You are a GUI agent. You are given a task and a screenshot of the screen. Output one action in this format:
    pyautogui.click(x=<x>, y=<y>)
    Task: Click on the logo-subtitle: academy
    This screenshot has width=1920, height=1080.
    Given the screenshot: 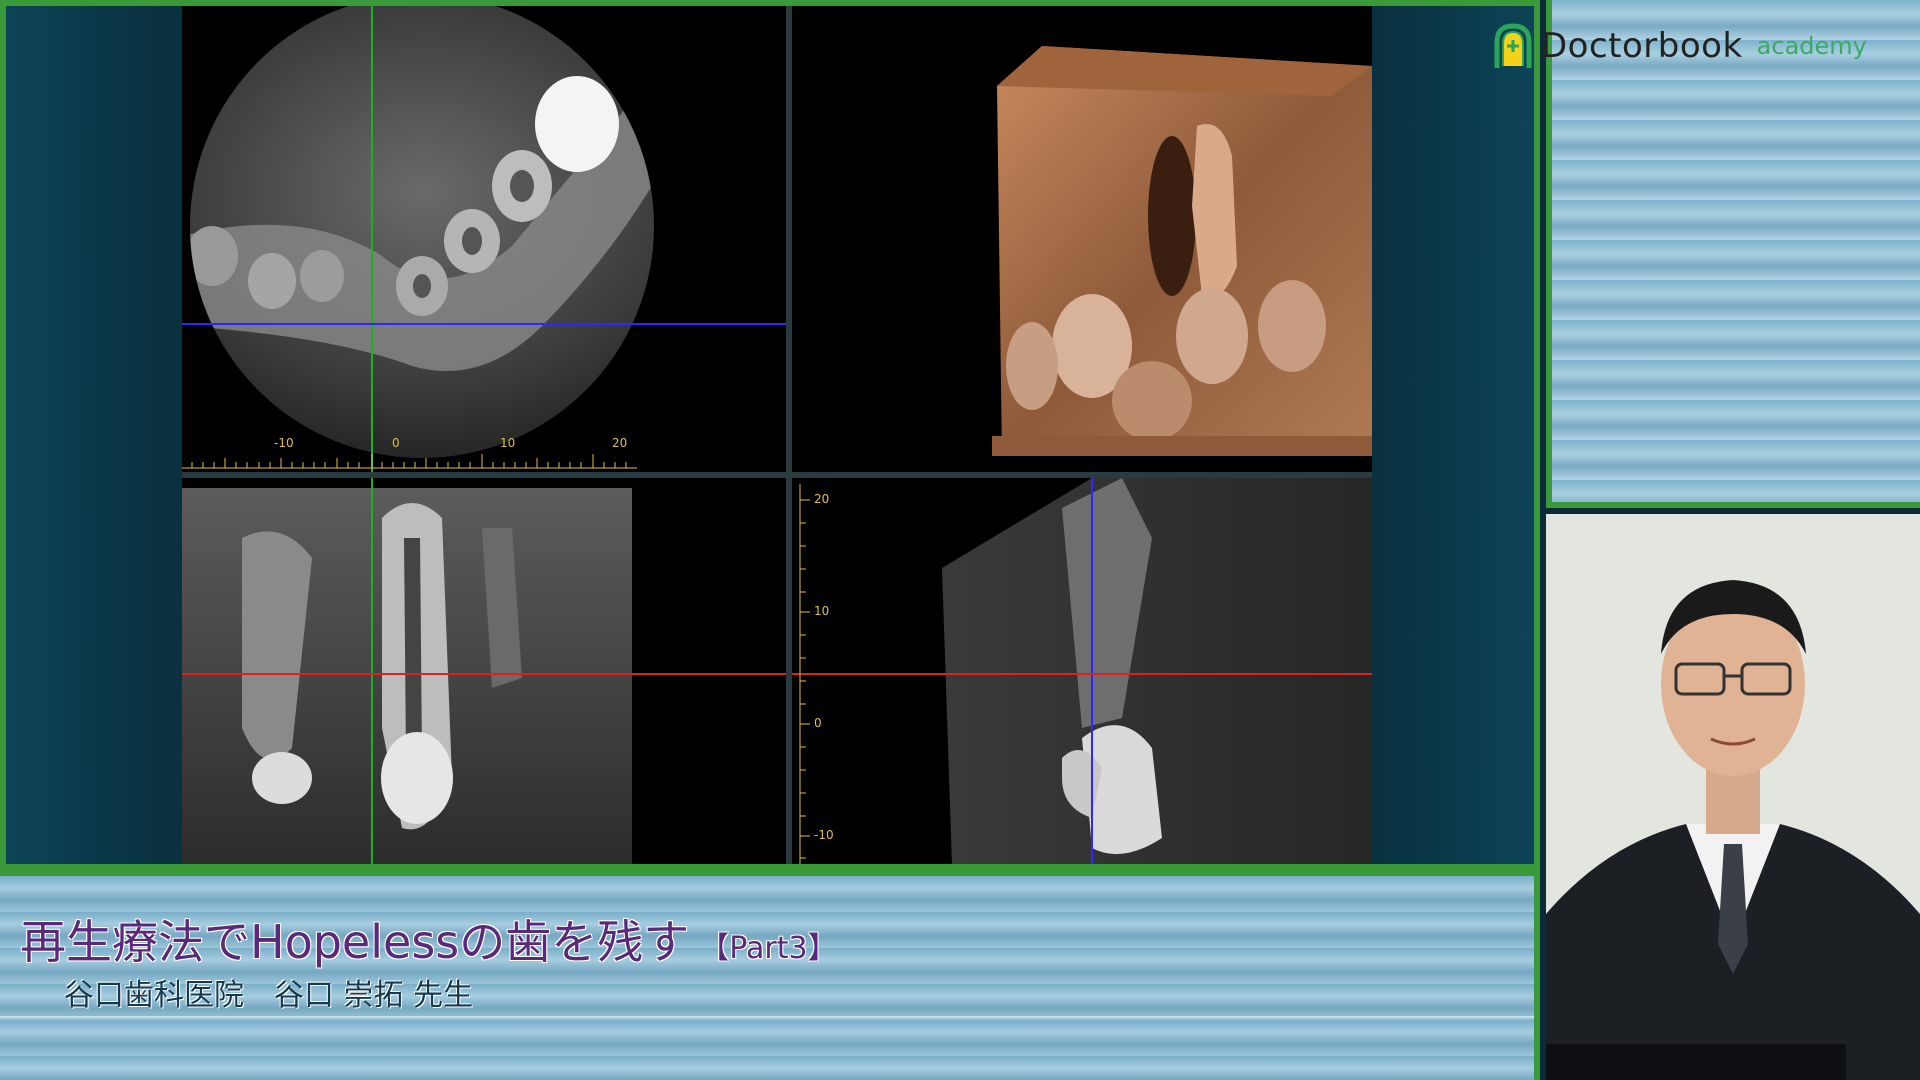 What is the action you would take?
    pyautogui.click(x=1811, y=46)
    